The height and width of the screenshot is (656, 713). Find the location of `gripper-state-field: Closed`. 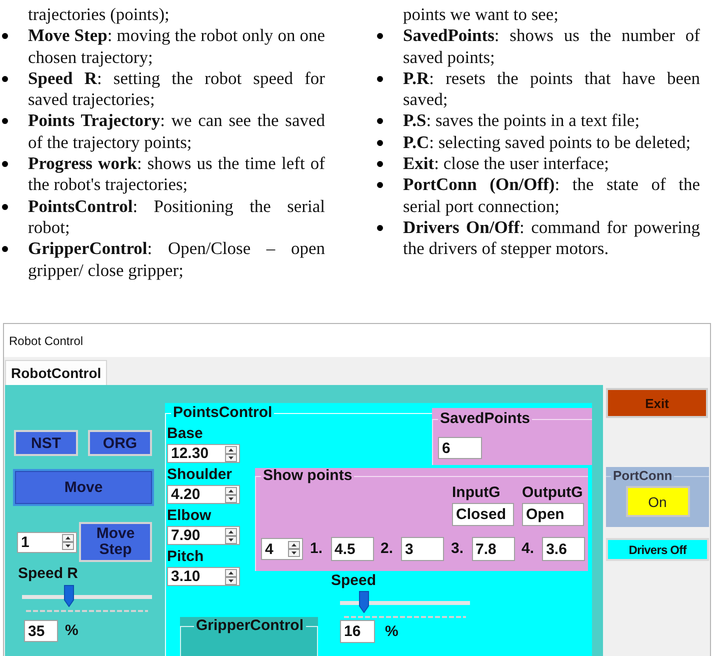

gripper-state-field: Closed is located at coordinates (483, 514).